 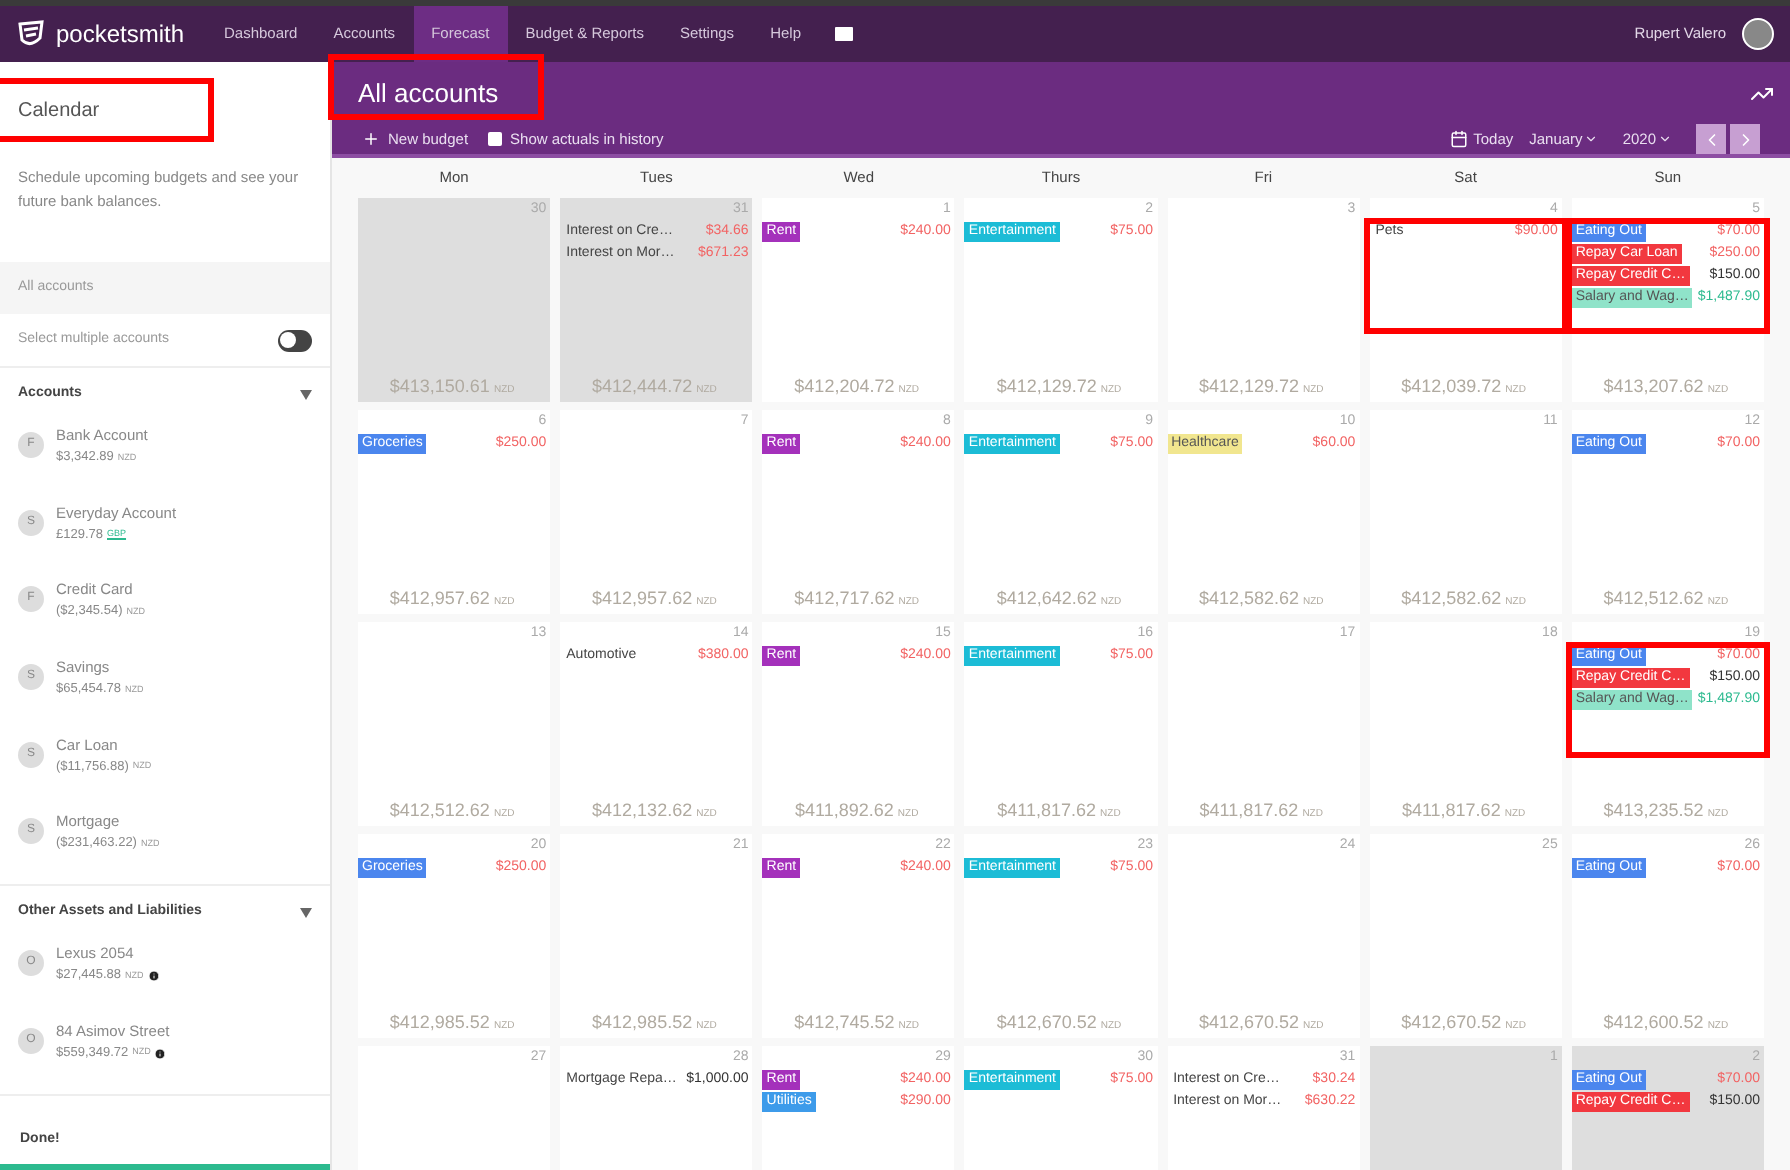 I want to click on day-balance: $412,717.62, so click(x=844, y=598).